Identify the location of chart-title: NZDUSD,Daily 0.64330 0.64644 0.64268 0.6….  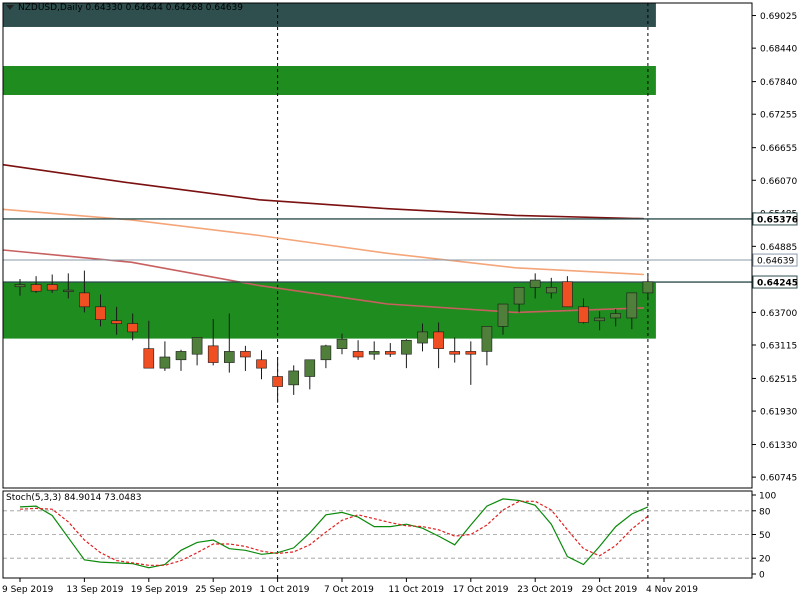
(124, 8).